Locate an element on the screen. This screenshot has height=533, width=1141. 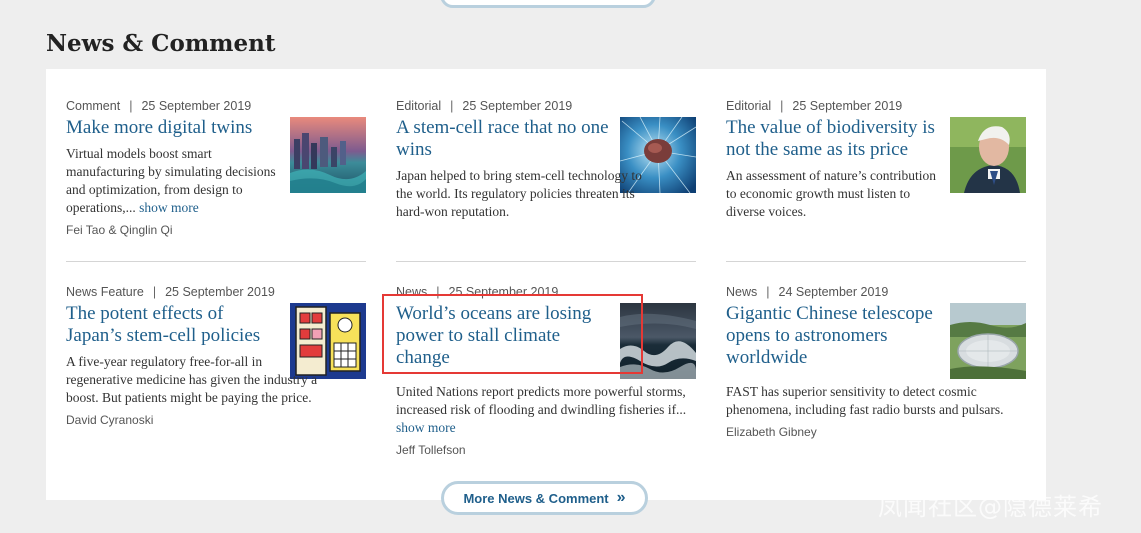
article-meta: News | 25 September 2019 is located at coordinates (546, 292).